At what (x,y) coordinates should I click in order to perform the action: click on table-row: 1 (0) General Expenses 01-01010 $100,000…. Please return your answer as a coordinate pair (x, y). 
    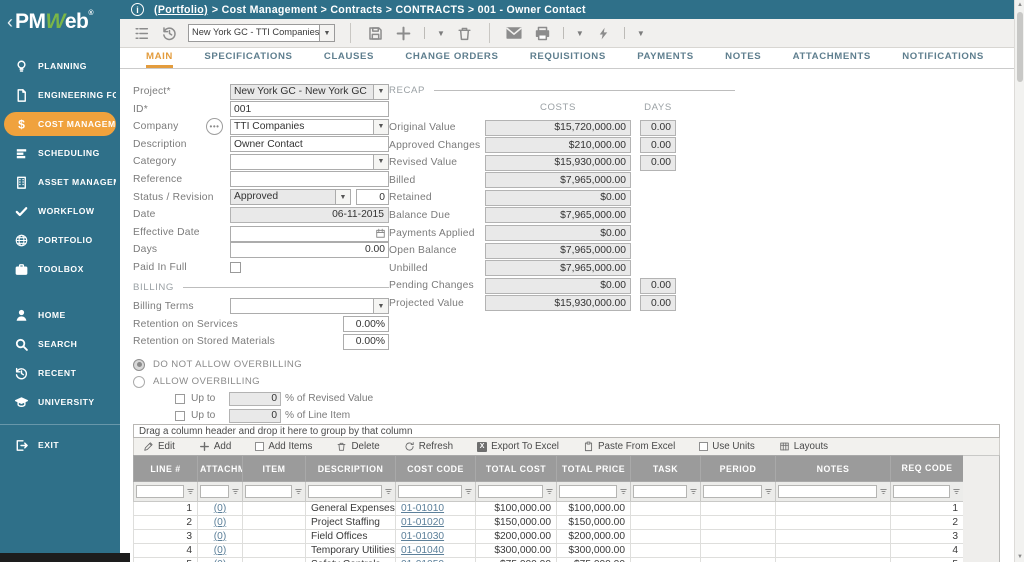
    Looking at the image, I should click on (548, 508).